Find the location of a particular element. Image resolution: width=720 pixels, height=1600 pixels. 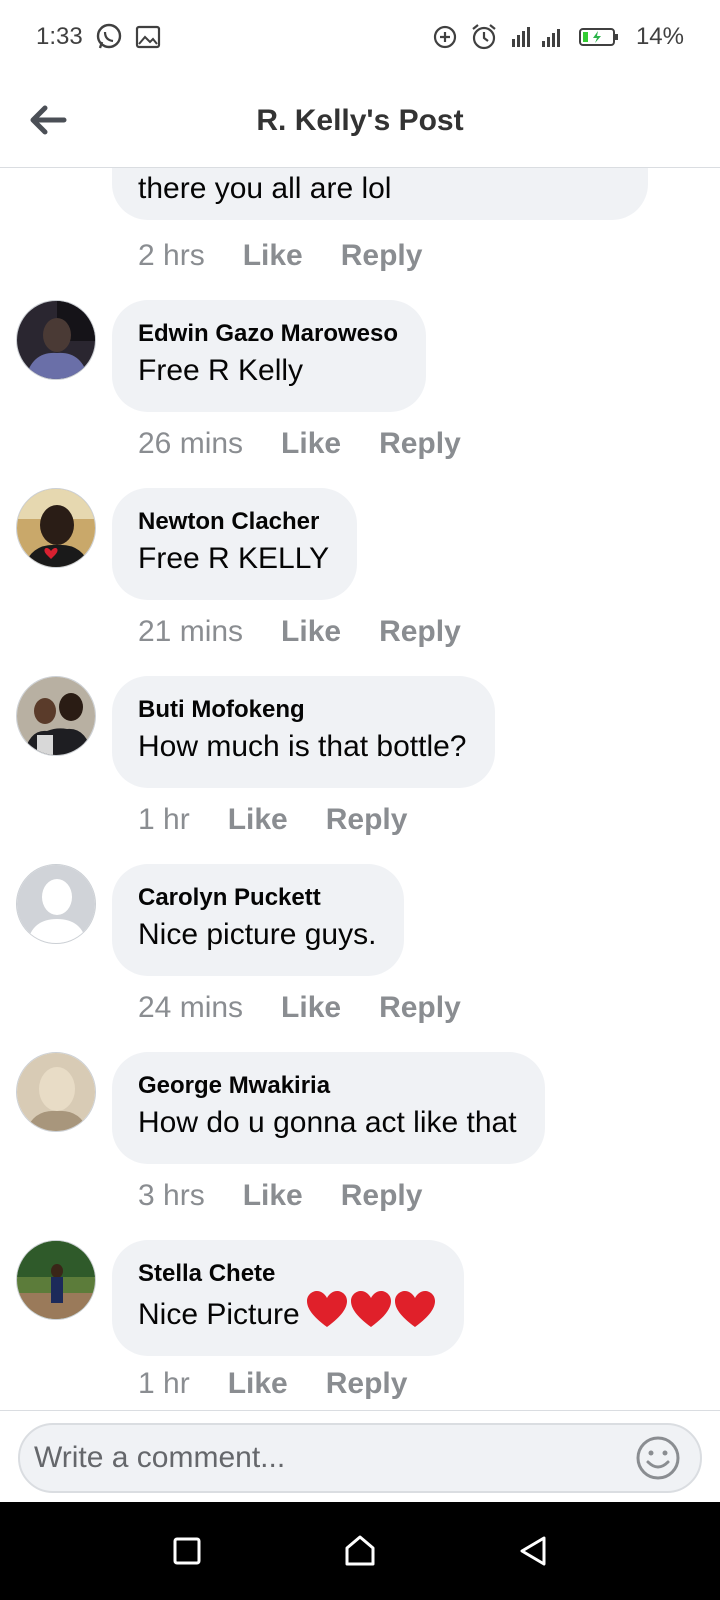

gallery-icon is located at coordinates (148, 37).